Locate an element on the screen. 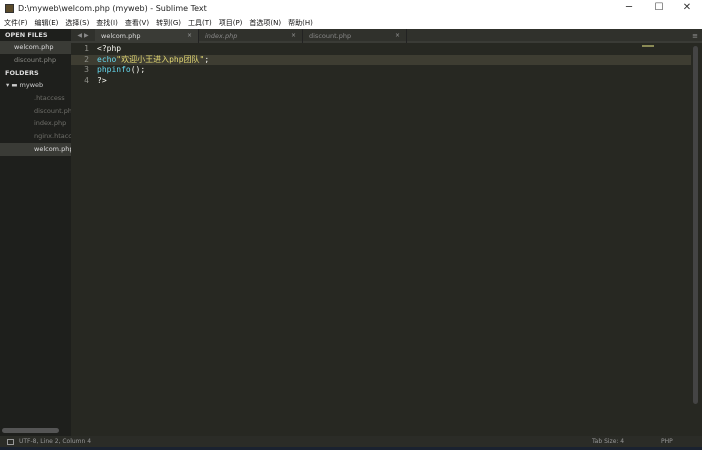 This screenshot has width=702, height=450. status-position: UTF-8, Line 2, Column 4 is located at coordinates (55, 441).